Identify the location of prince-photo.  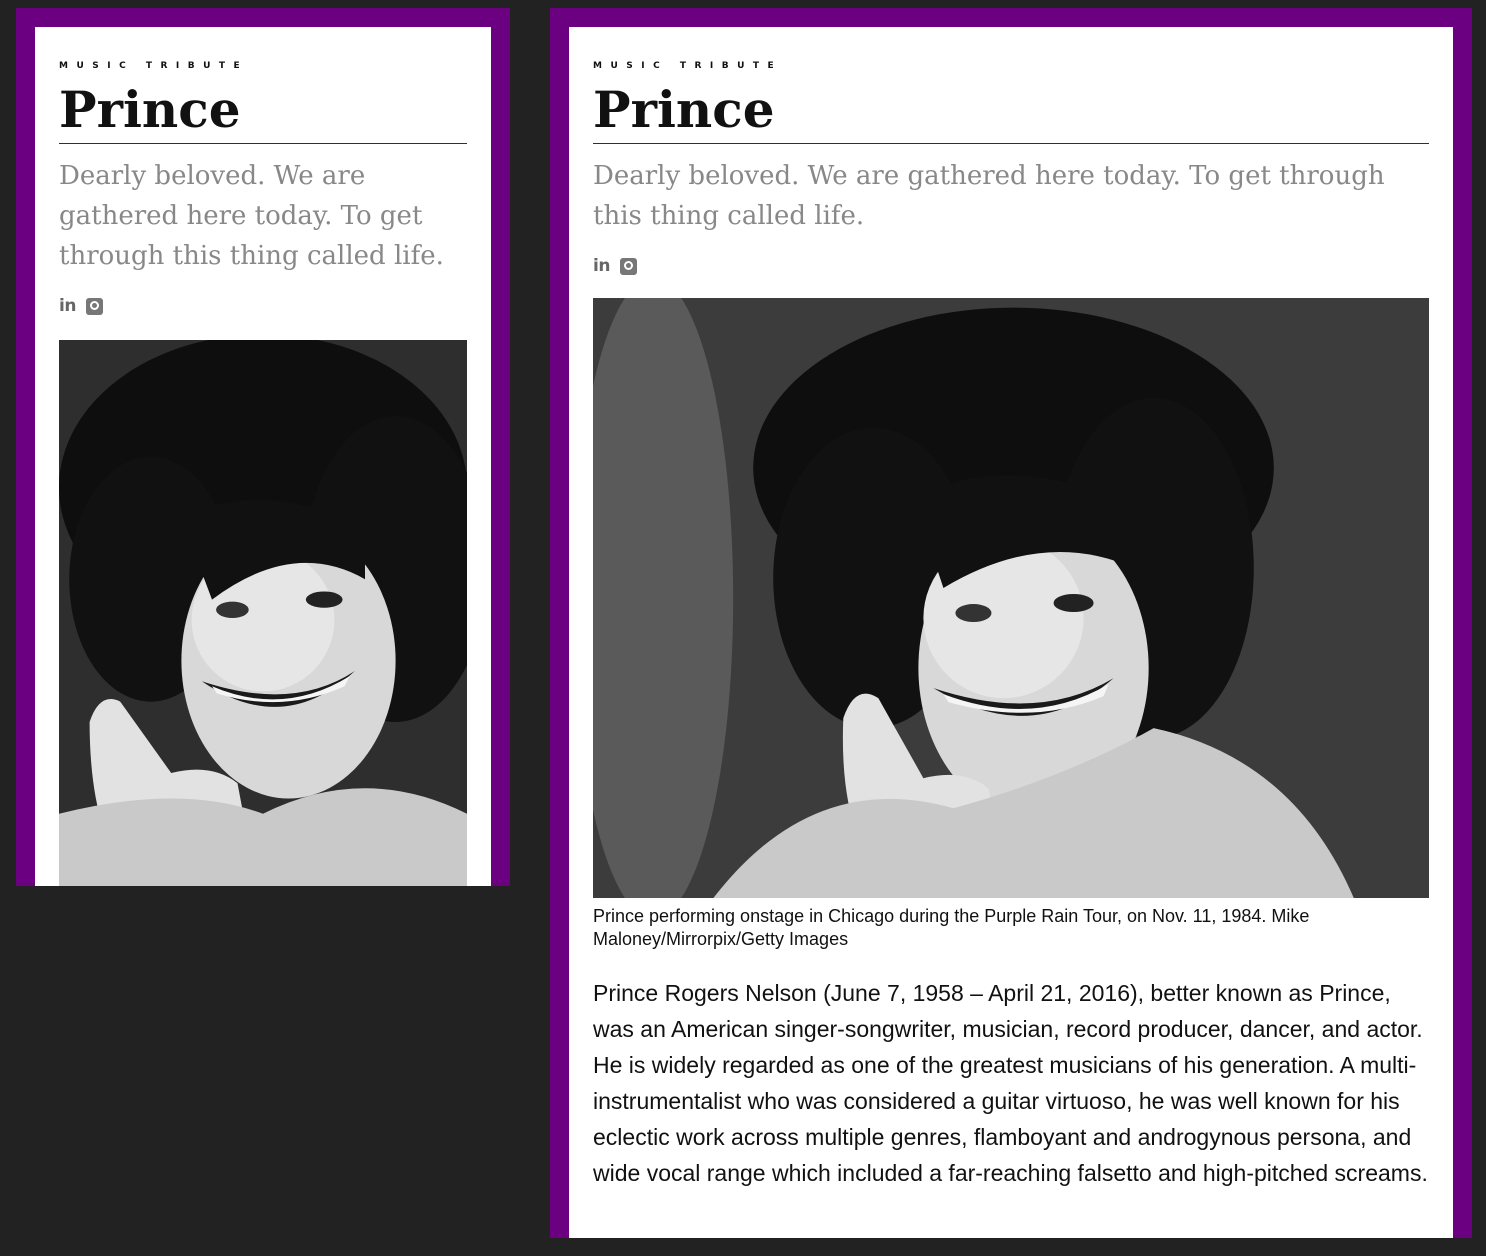
(263, 613).